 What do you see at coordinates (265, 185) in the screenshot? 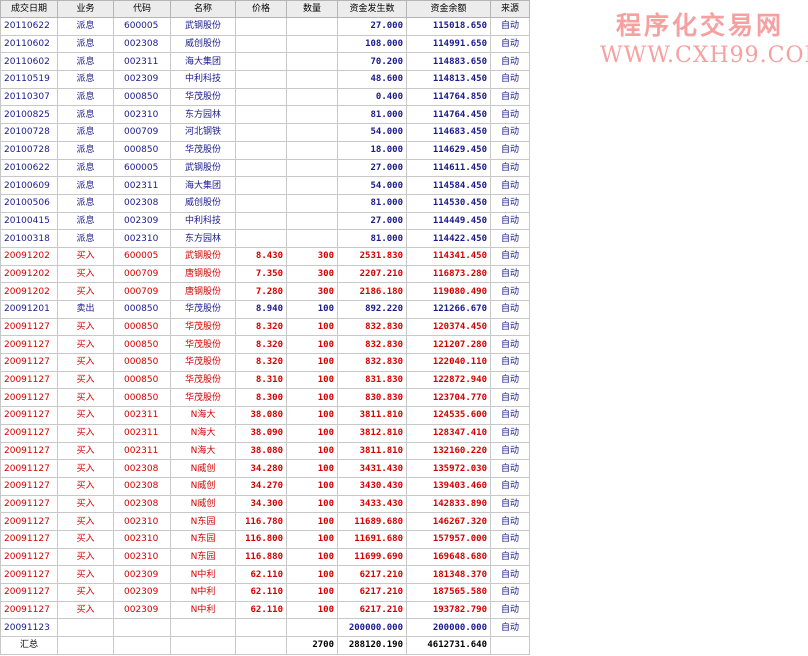
I see `table-row: 20100609 派息 002311 海大集团 54.000 114584.450 自动` at bounding box center [265, 185].